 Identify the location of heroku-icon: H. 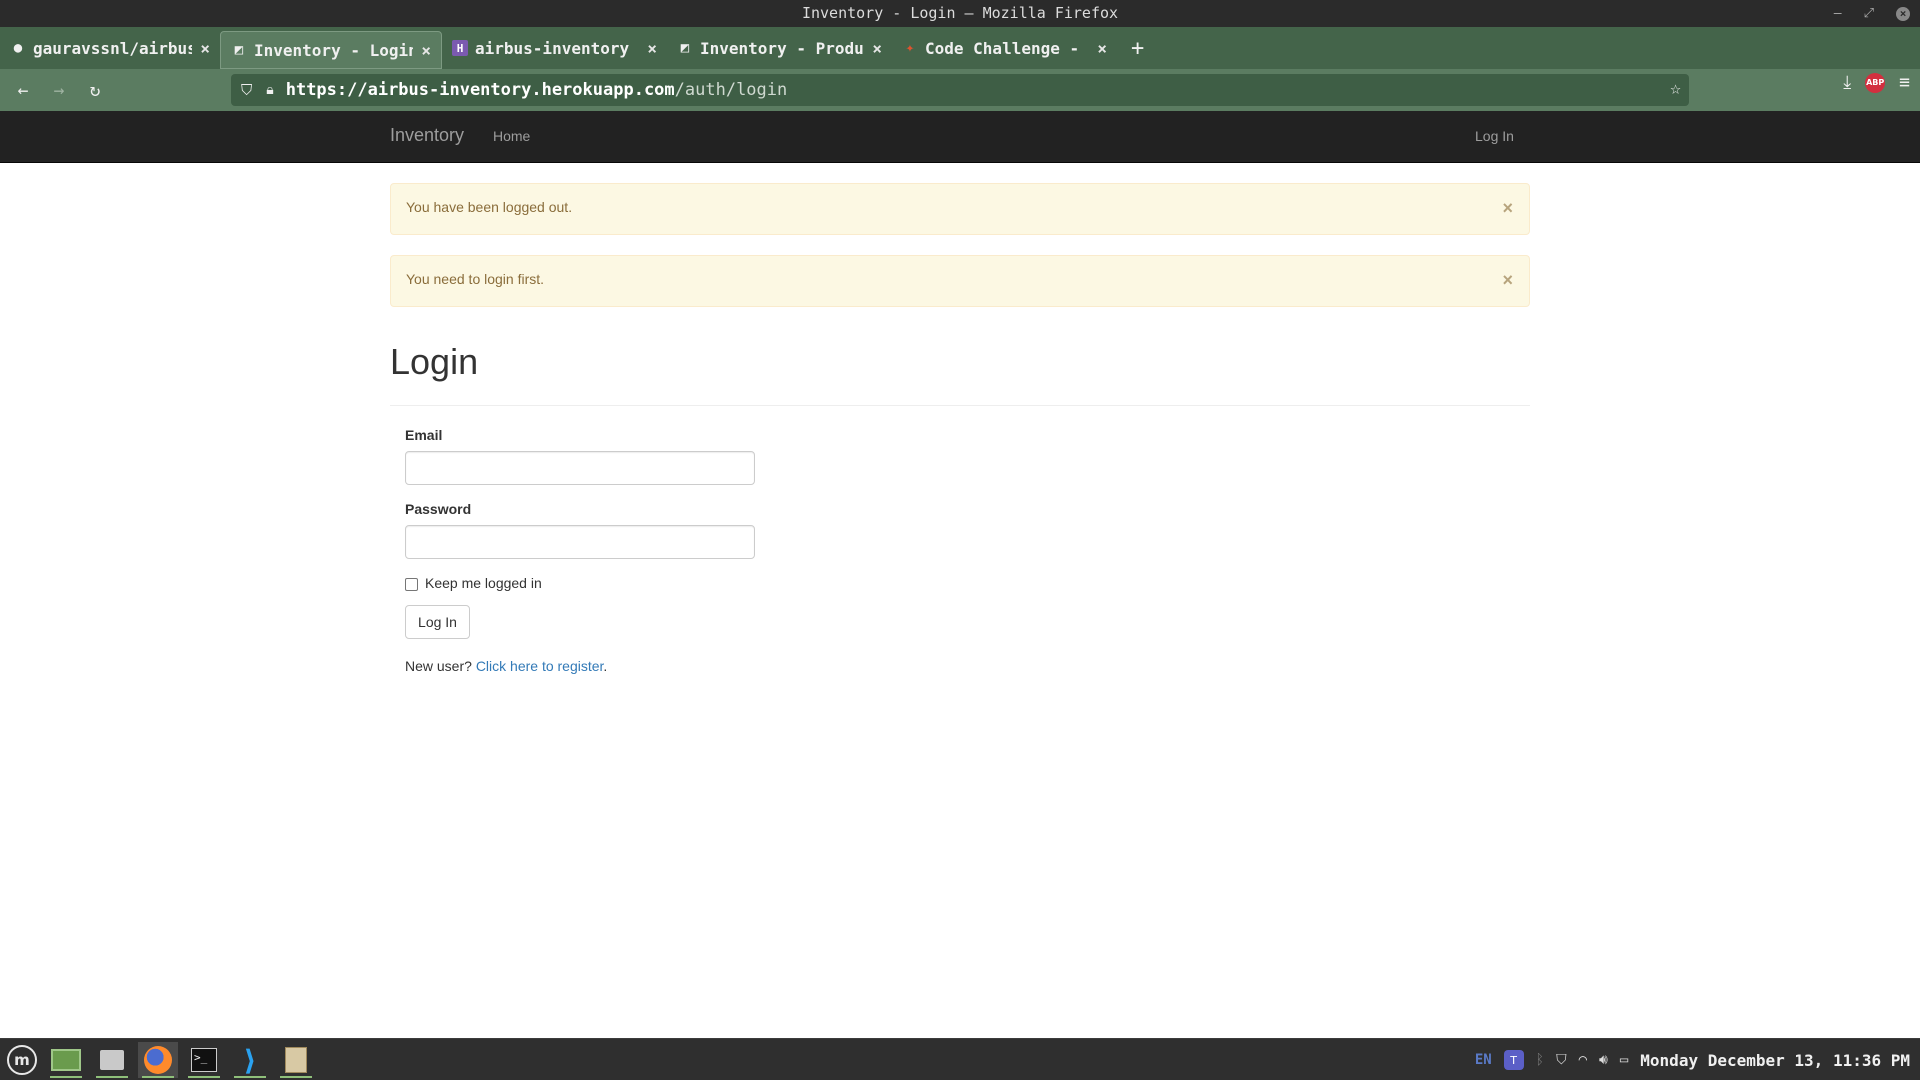
(460, 48).